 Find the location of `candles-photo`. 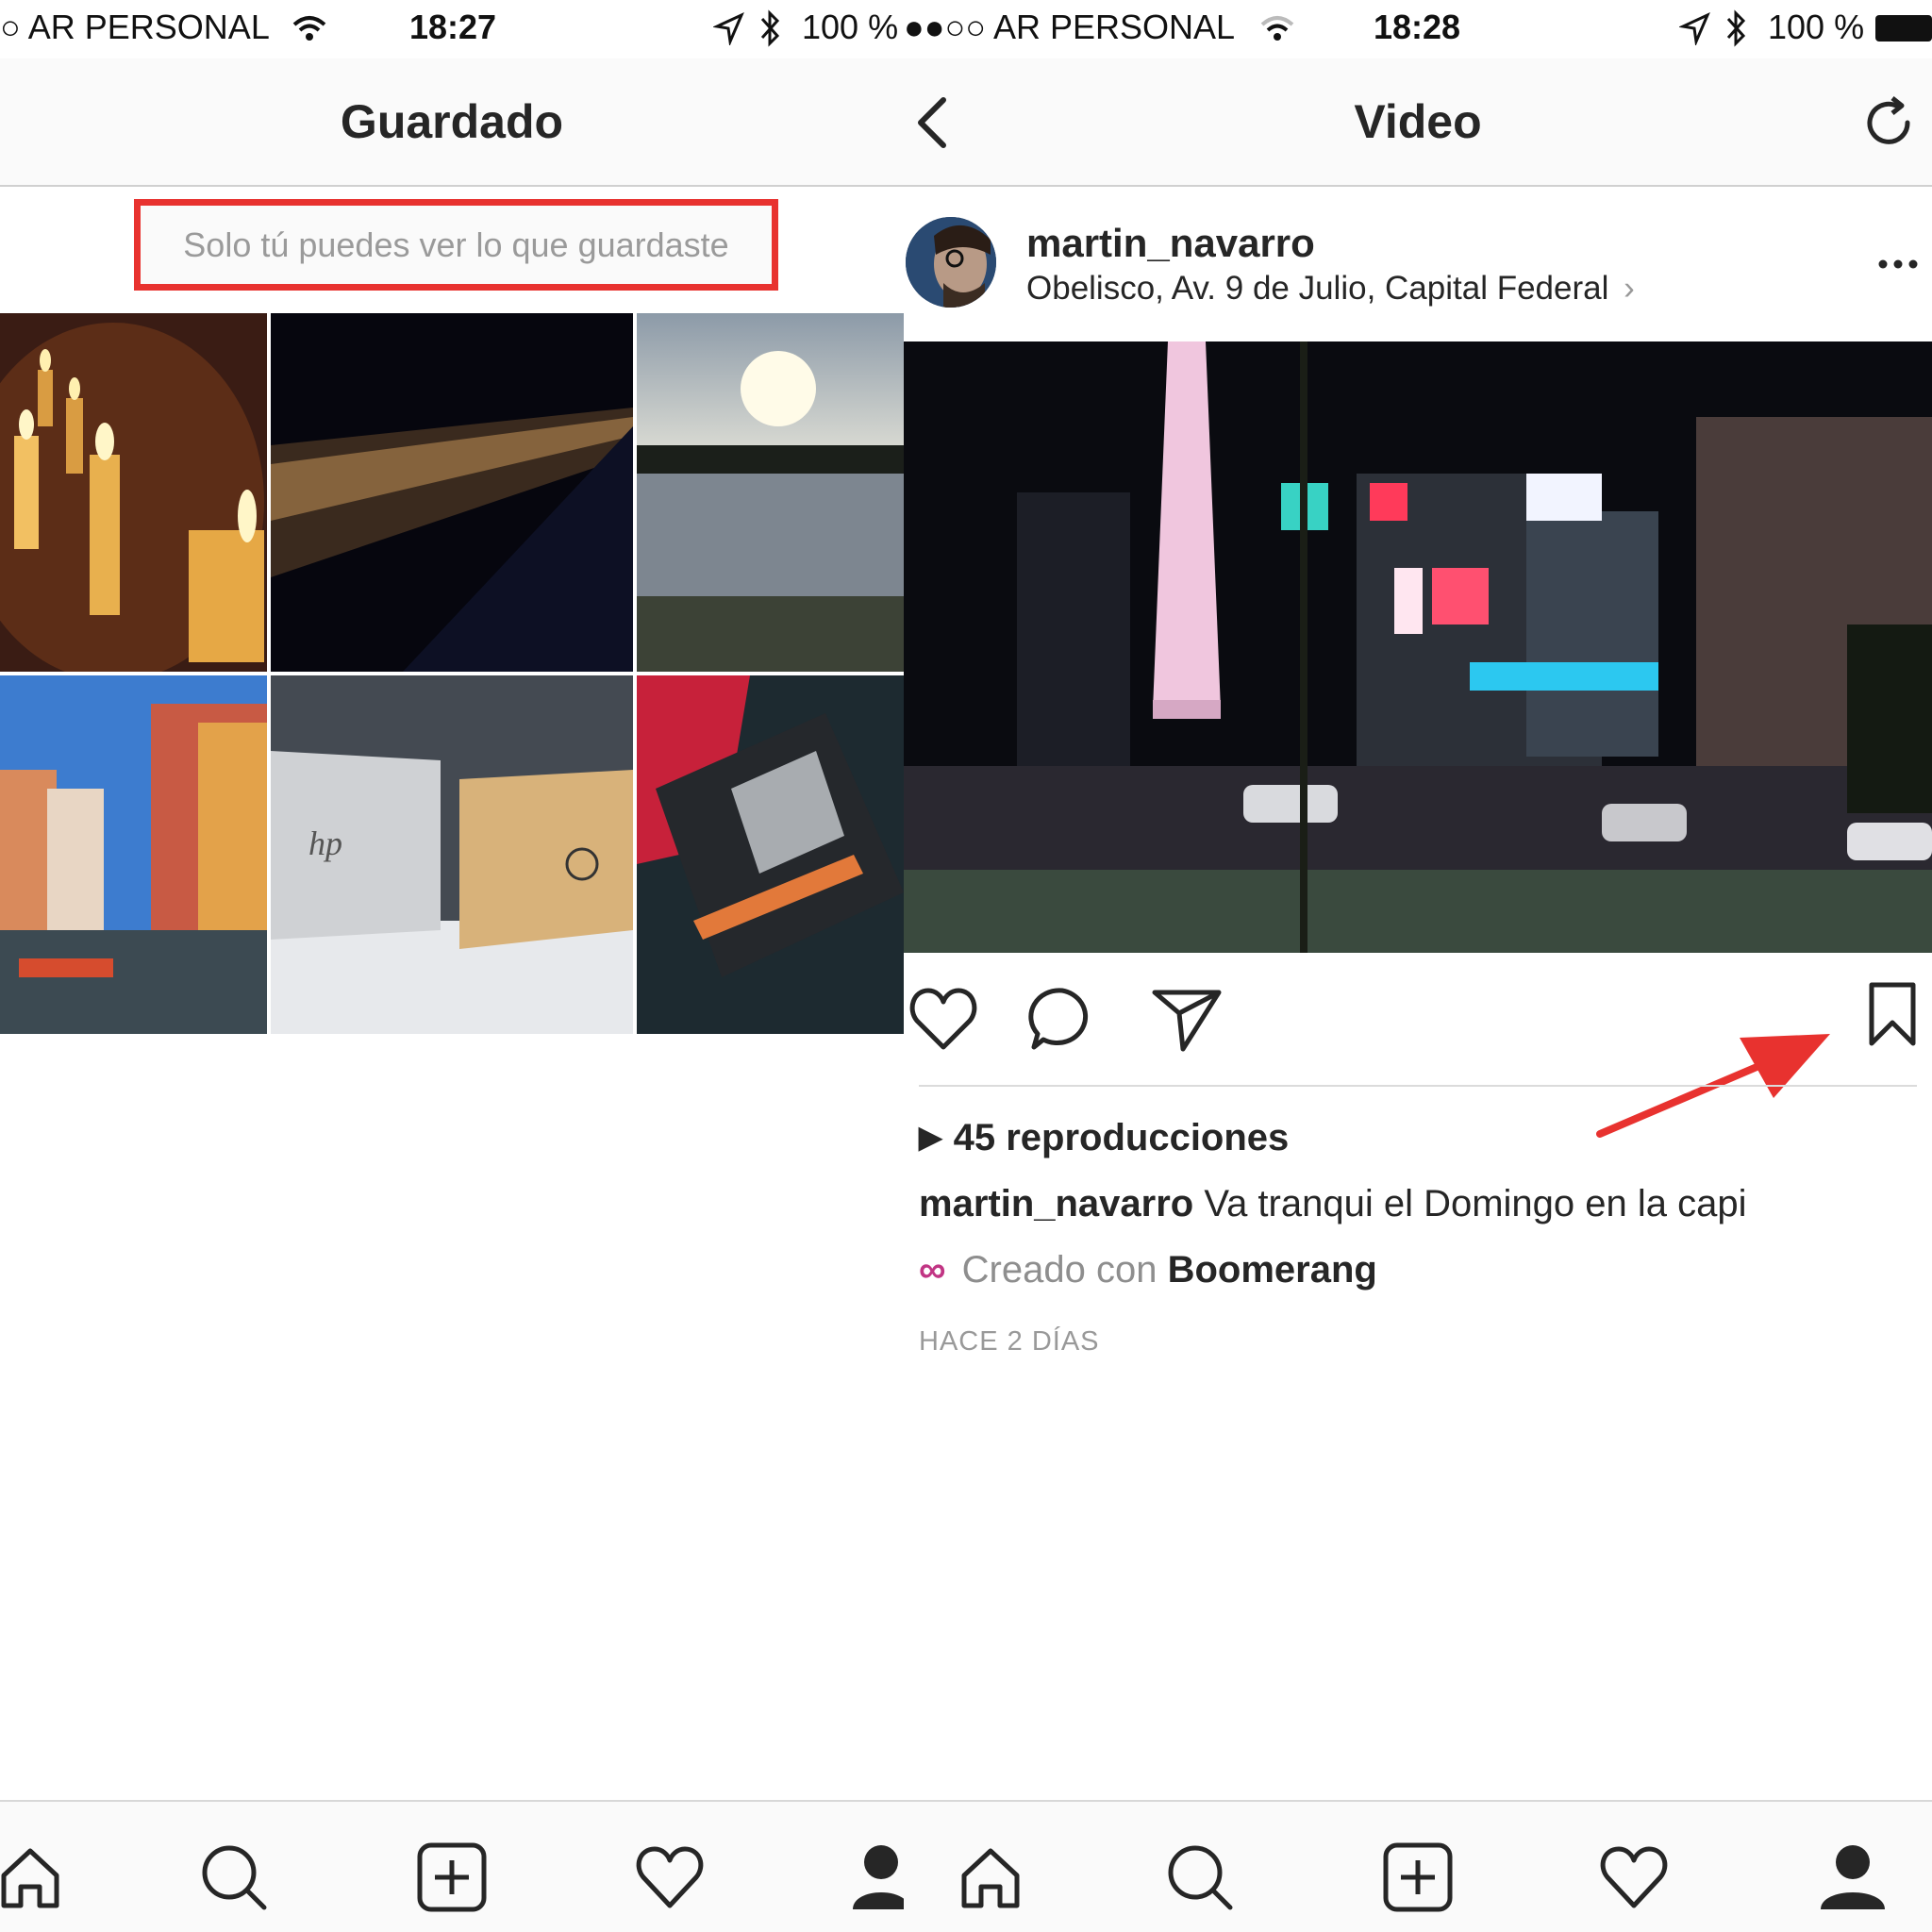

candles-photo is located at coordinates (133, 492).